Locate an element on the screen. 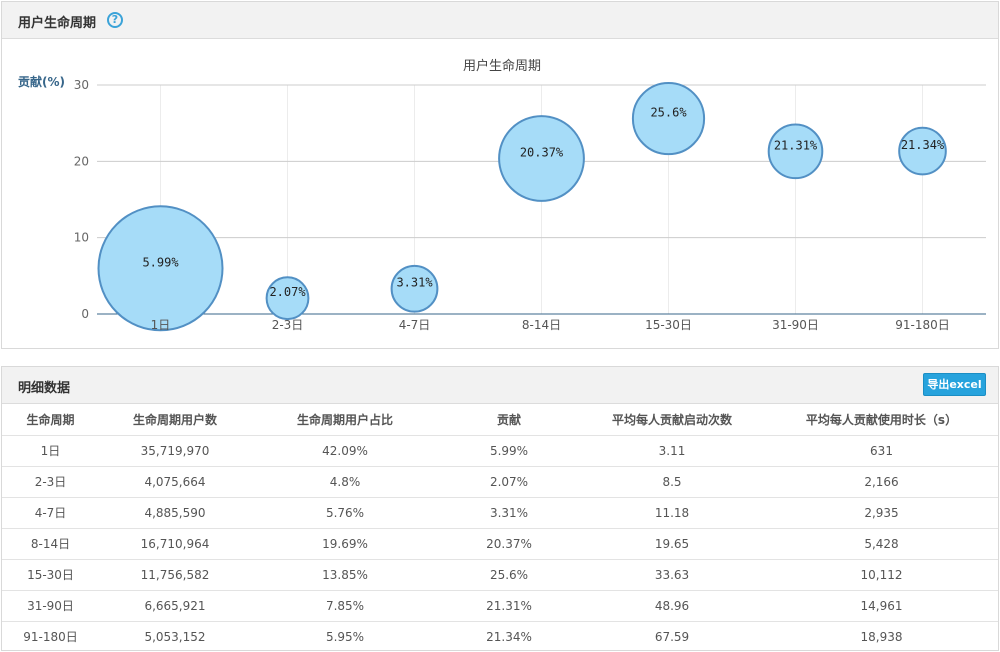 The image size is (1000, 652). y-axis-label: 贡献(%) is located at coordinates (41, 81).